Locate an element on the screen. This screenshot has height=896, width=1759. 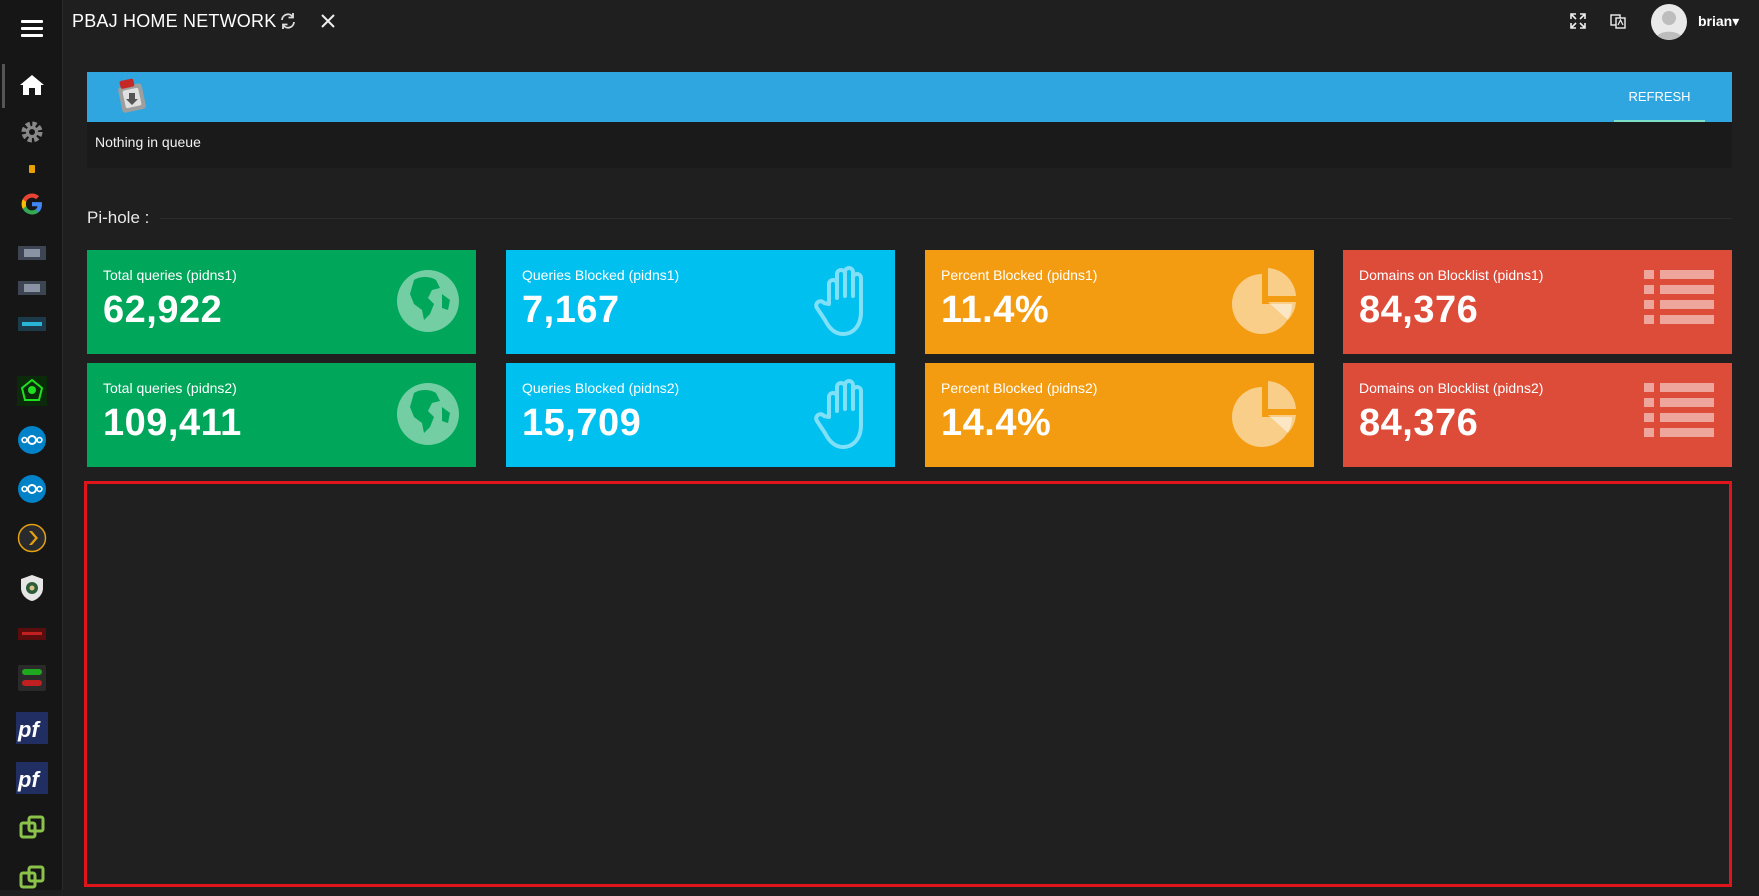
stat-tile-total-queries-pidns1: Total queries (pidns1) 62,922 is located at coordinates (281, 302).